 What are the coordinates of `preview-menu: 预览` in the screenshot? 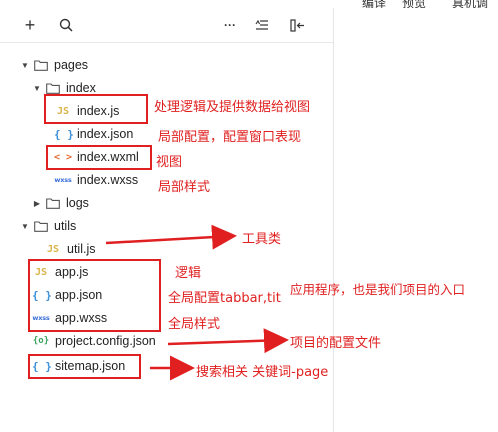 It's located at (414, 4).